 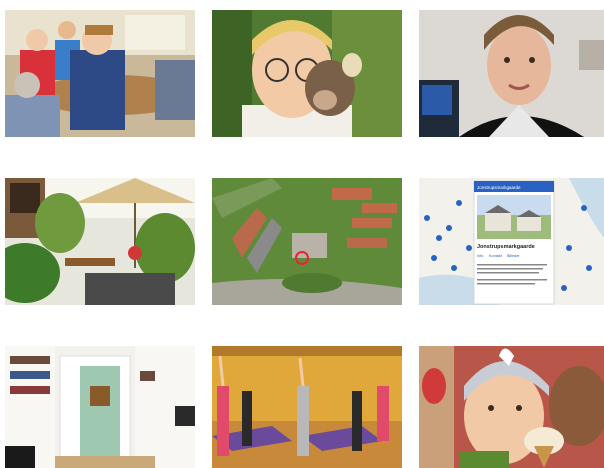 What do you see at coordinates (499, 187) in the screenshot?
I see `map-card-header: Jonstrupsmarkgaarde` at bounding box center [499, 187].